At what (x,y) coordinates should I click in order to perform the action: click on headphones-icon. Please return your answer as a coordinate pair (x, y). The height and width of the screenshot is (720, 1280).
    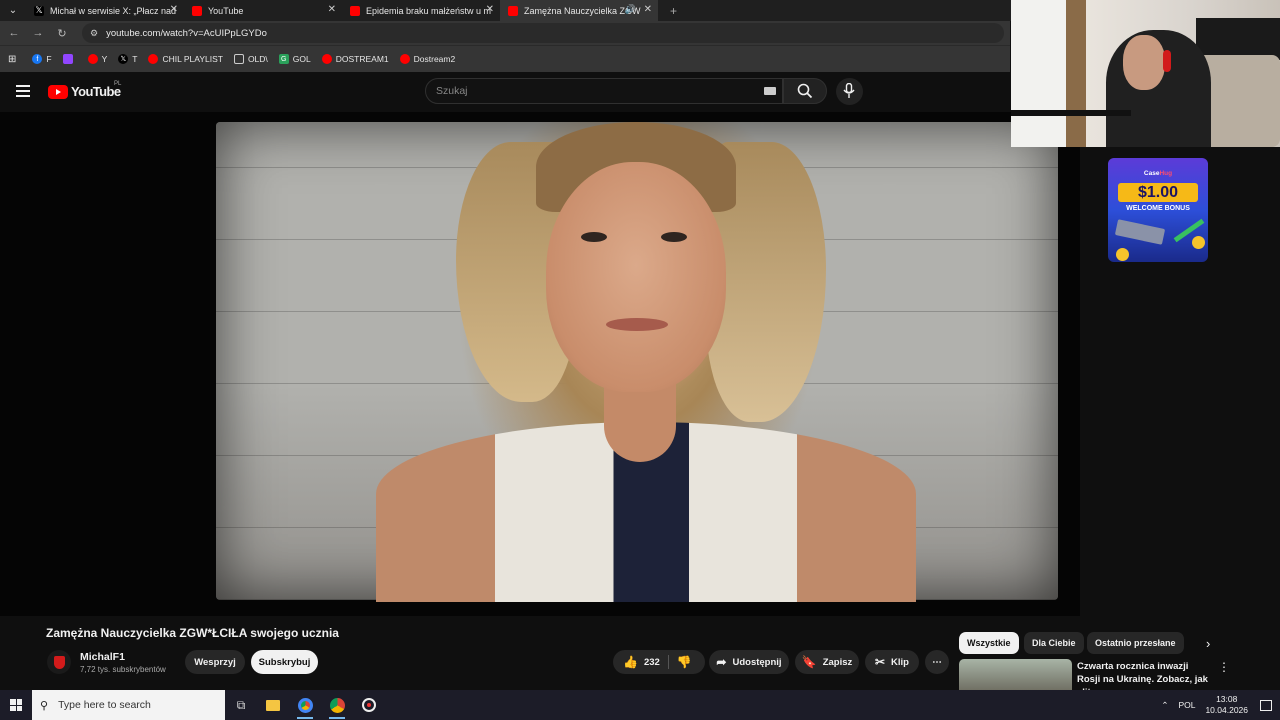
    Looking at the image, I should click on (1167, 61).